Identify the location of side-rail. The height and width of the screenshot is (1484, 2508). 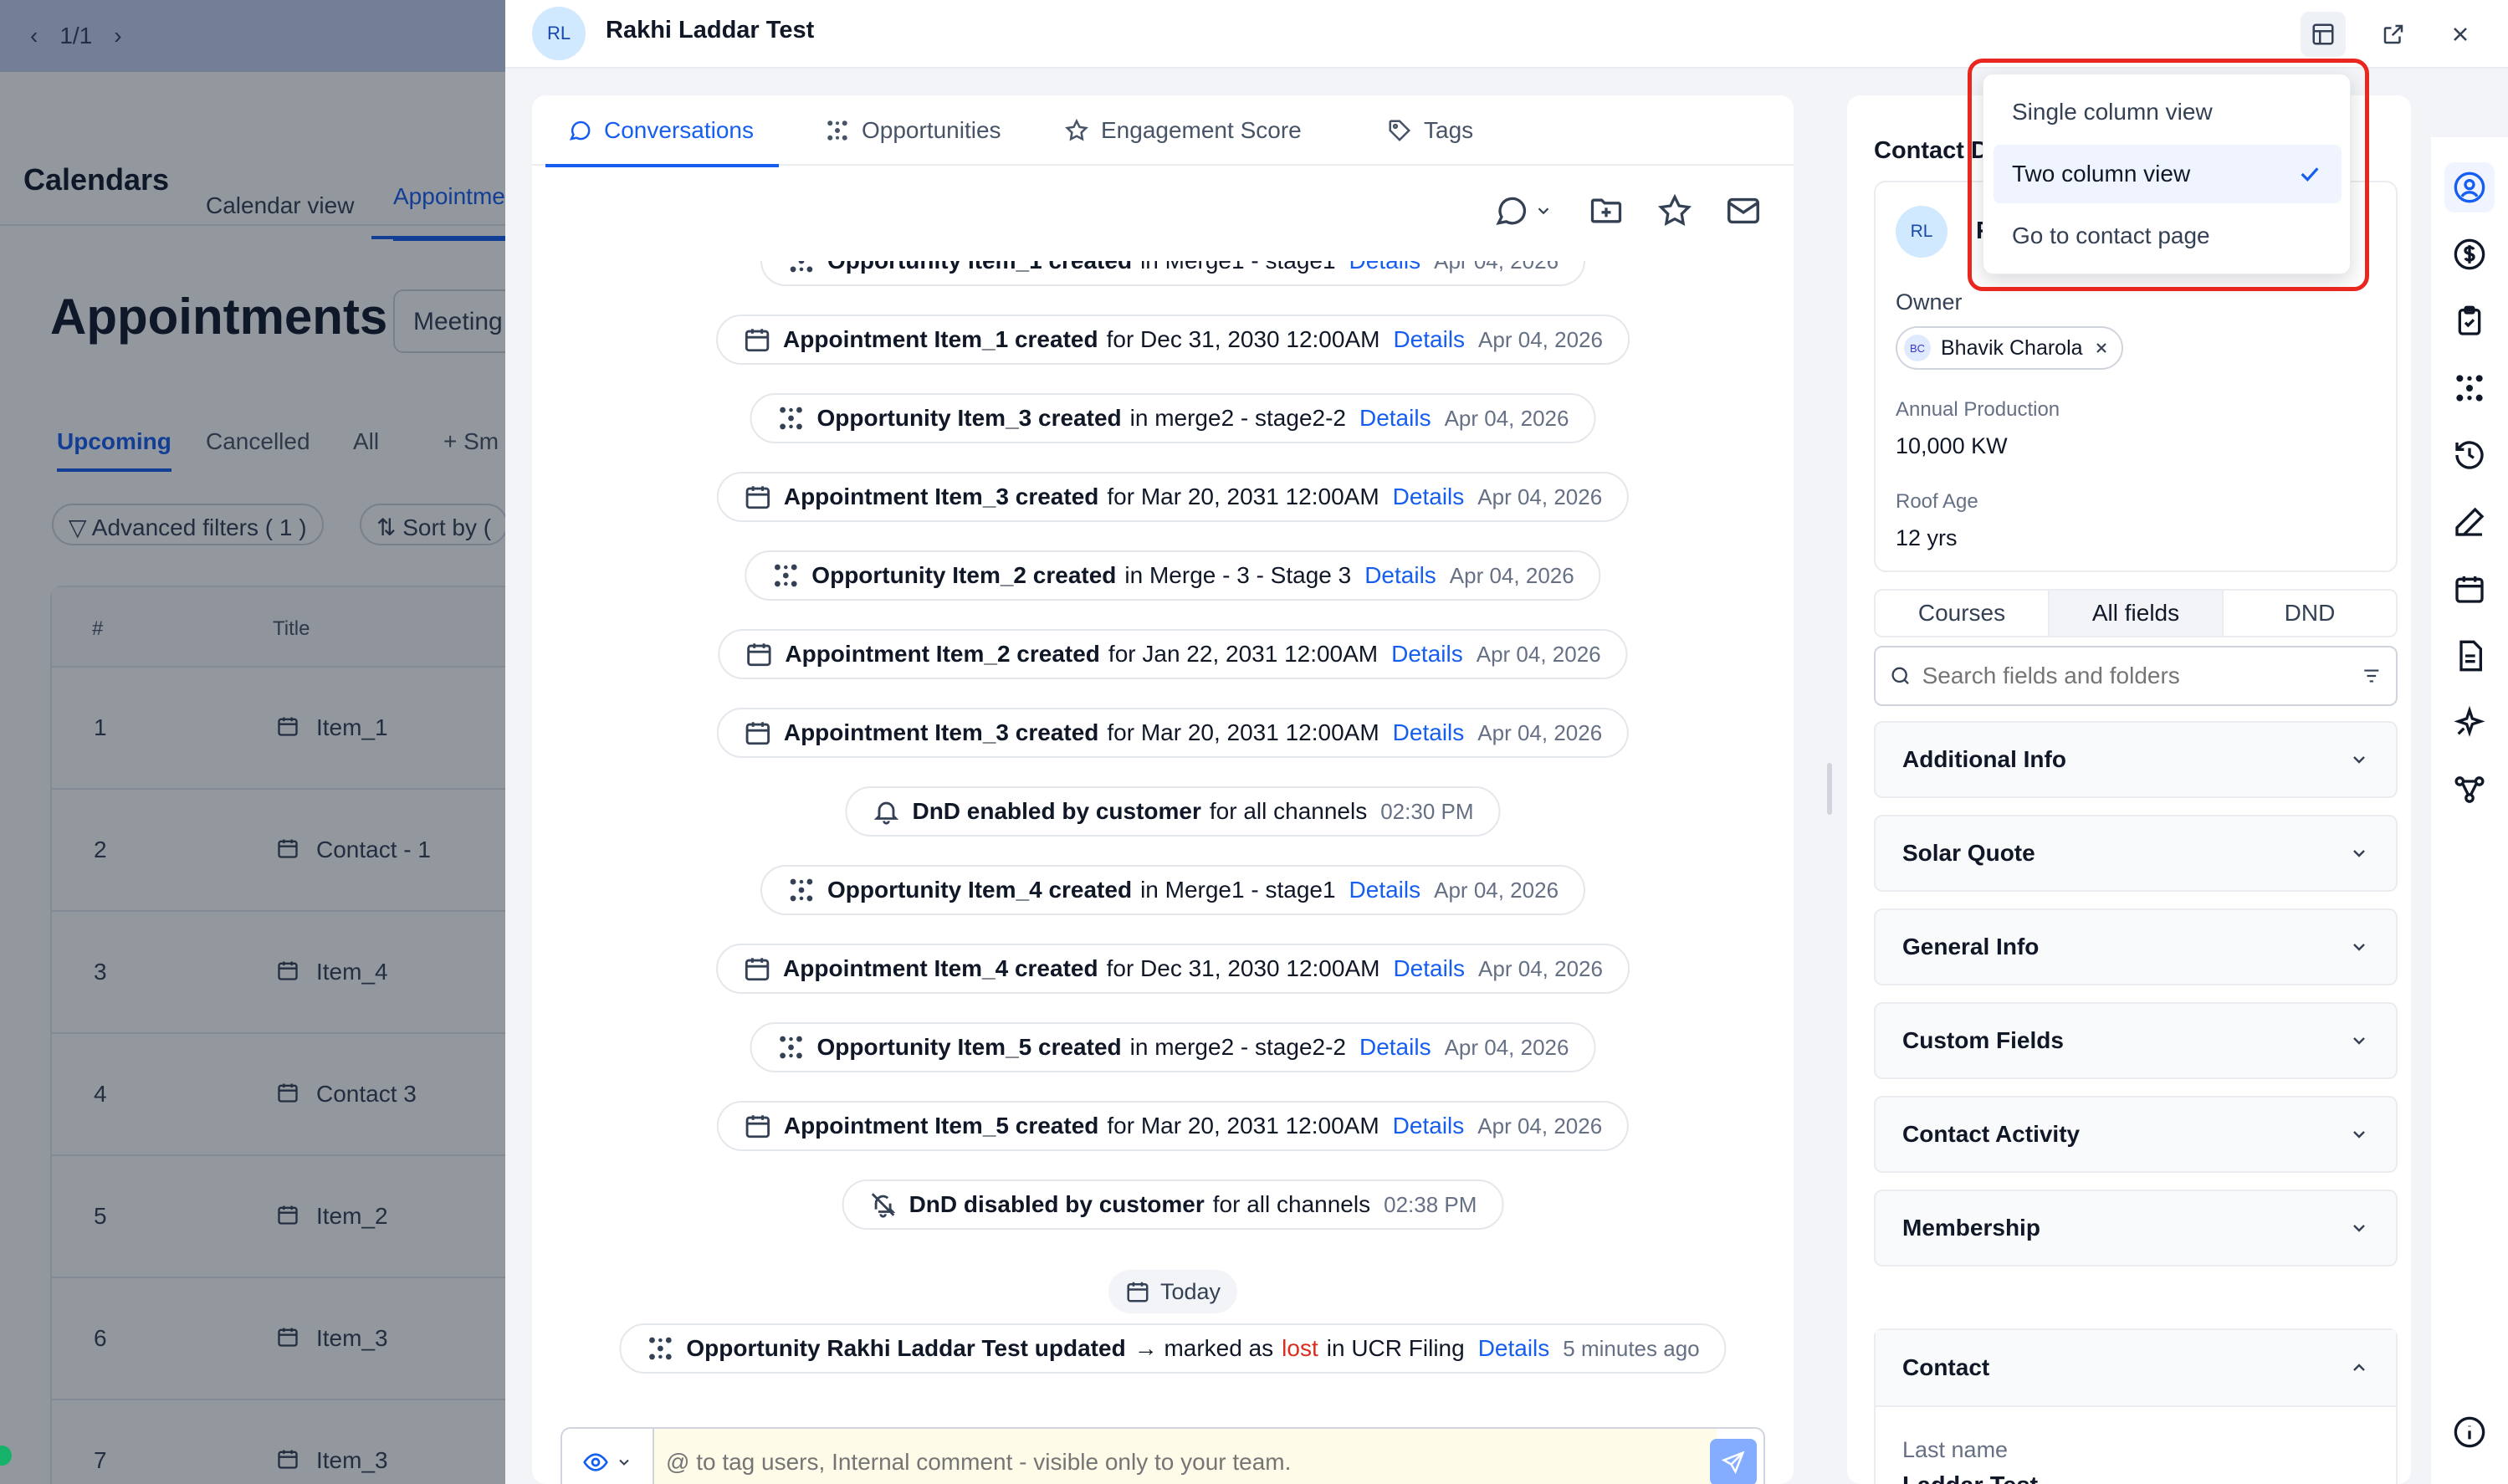
(2469, 810).